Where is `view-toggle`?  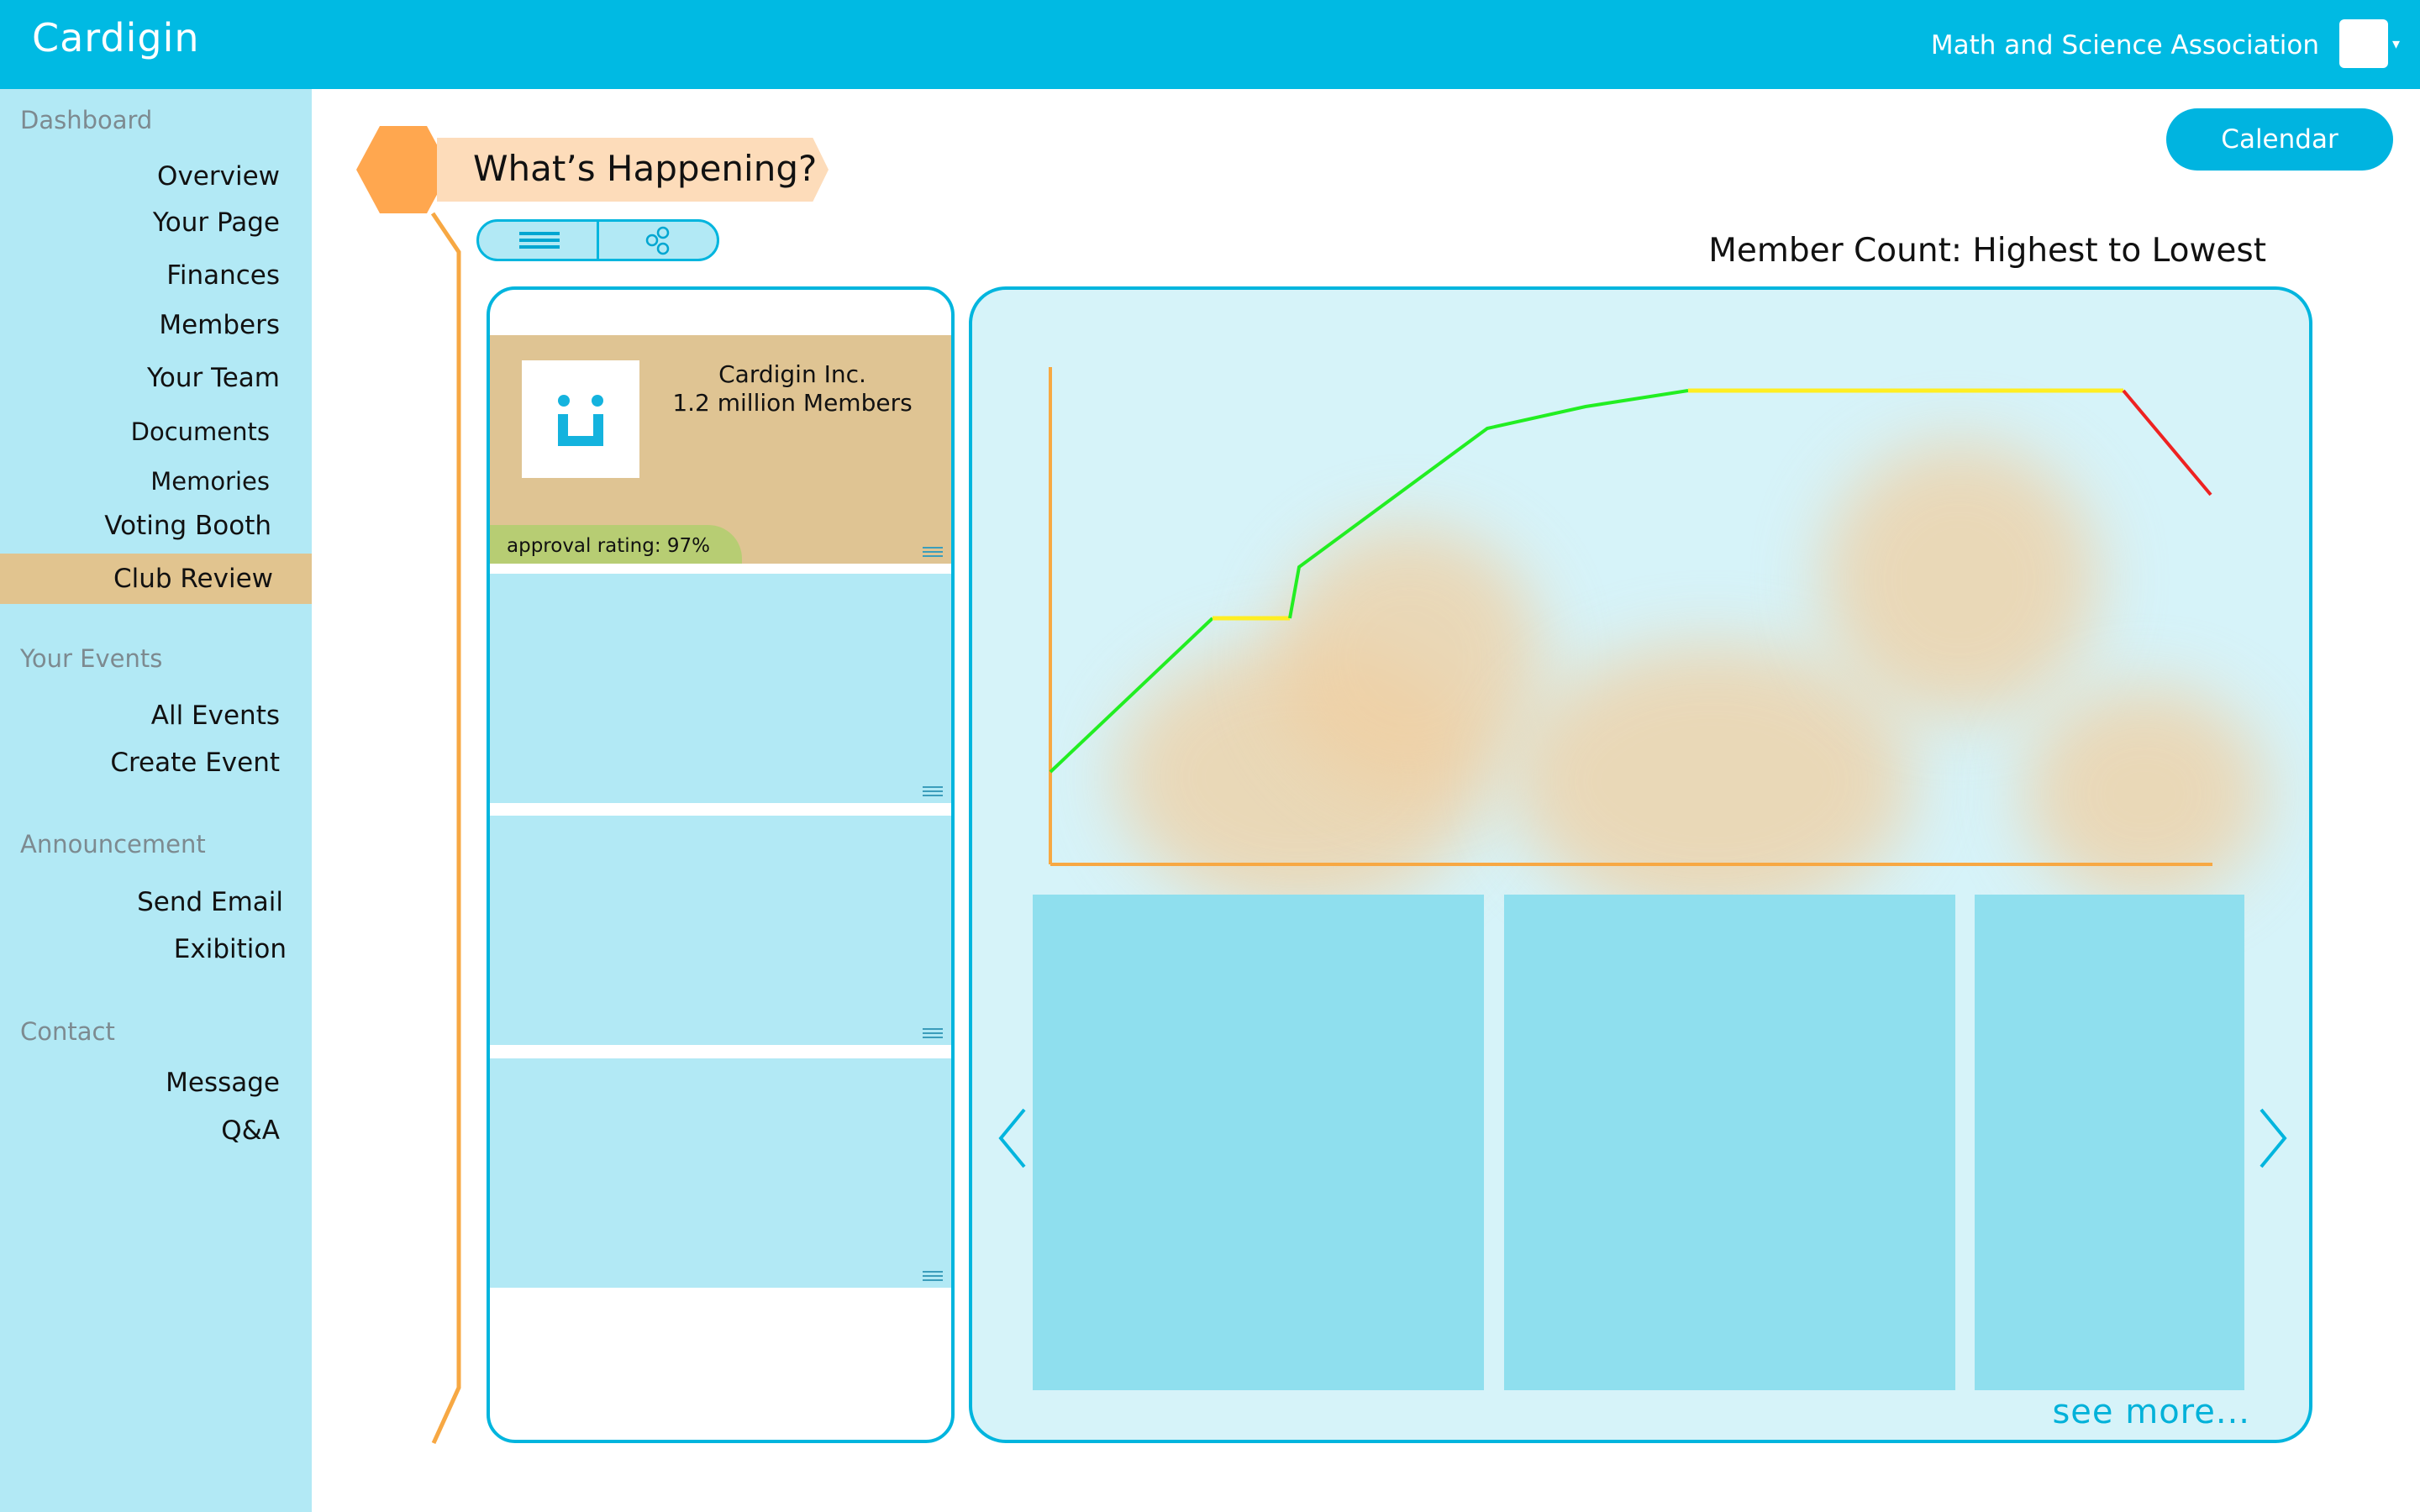 view-toggle is located at coordinates (597, 240).